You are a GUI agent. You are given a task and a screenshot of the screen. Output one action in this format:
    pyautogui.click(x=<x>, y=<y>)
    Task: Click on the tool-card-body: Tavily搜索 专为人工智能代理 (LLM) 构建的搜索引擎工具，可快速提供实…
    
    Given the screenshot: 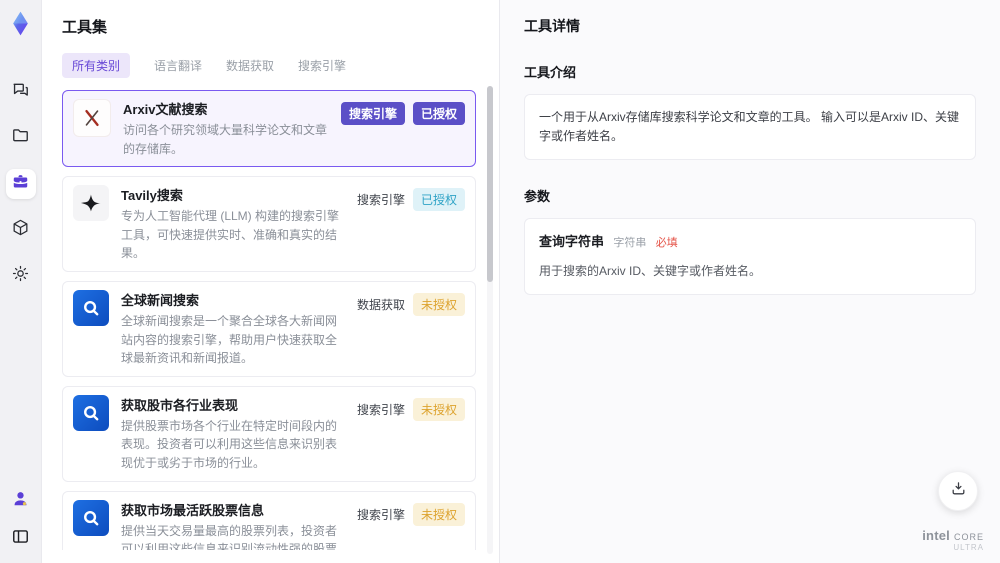 What is the action you would take?
    pyautogui.click(x=234, y=224)
    